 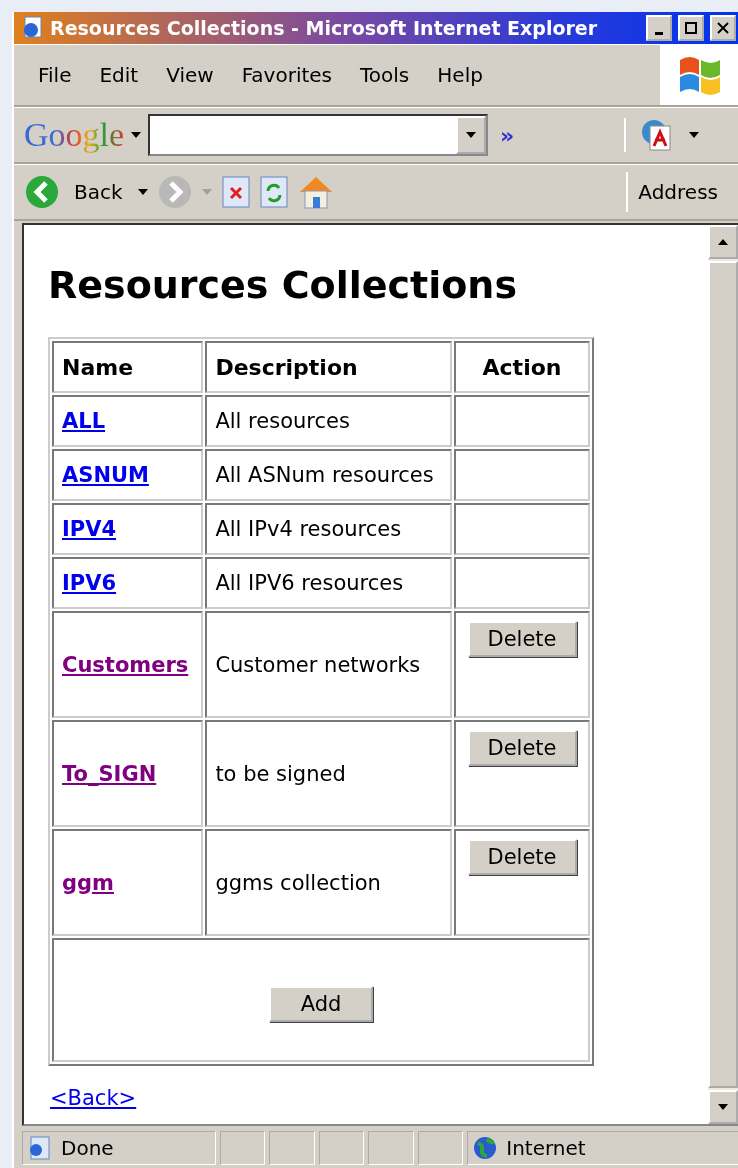 What do you see at coordinates (98, 192) in the screenshot?
I see `back-button: Back` at bounding box center [98, 192].